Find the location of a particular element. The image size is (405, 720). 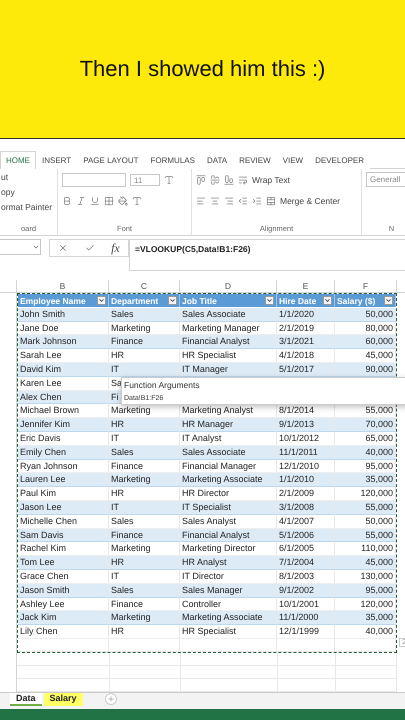

fill-color-icon is located at coordinates (123, 201).